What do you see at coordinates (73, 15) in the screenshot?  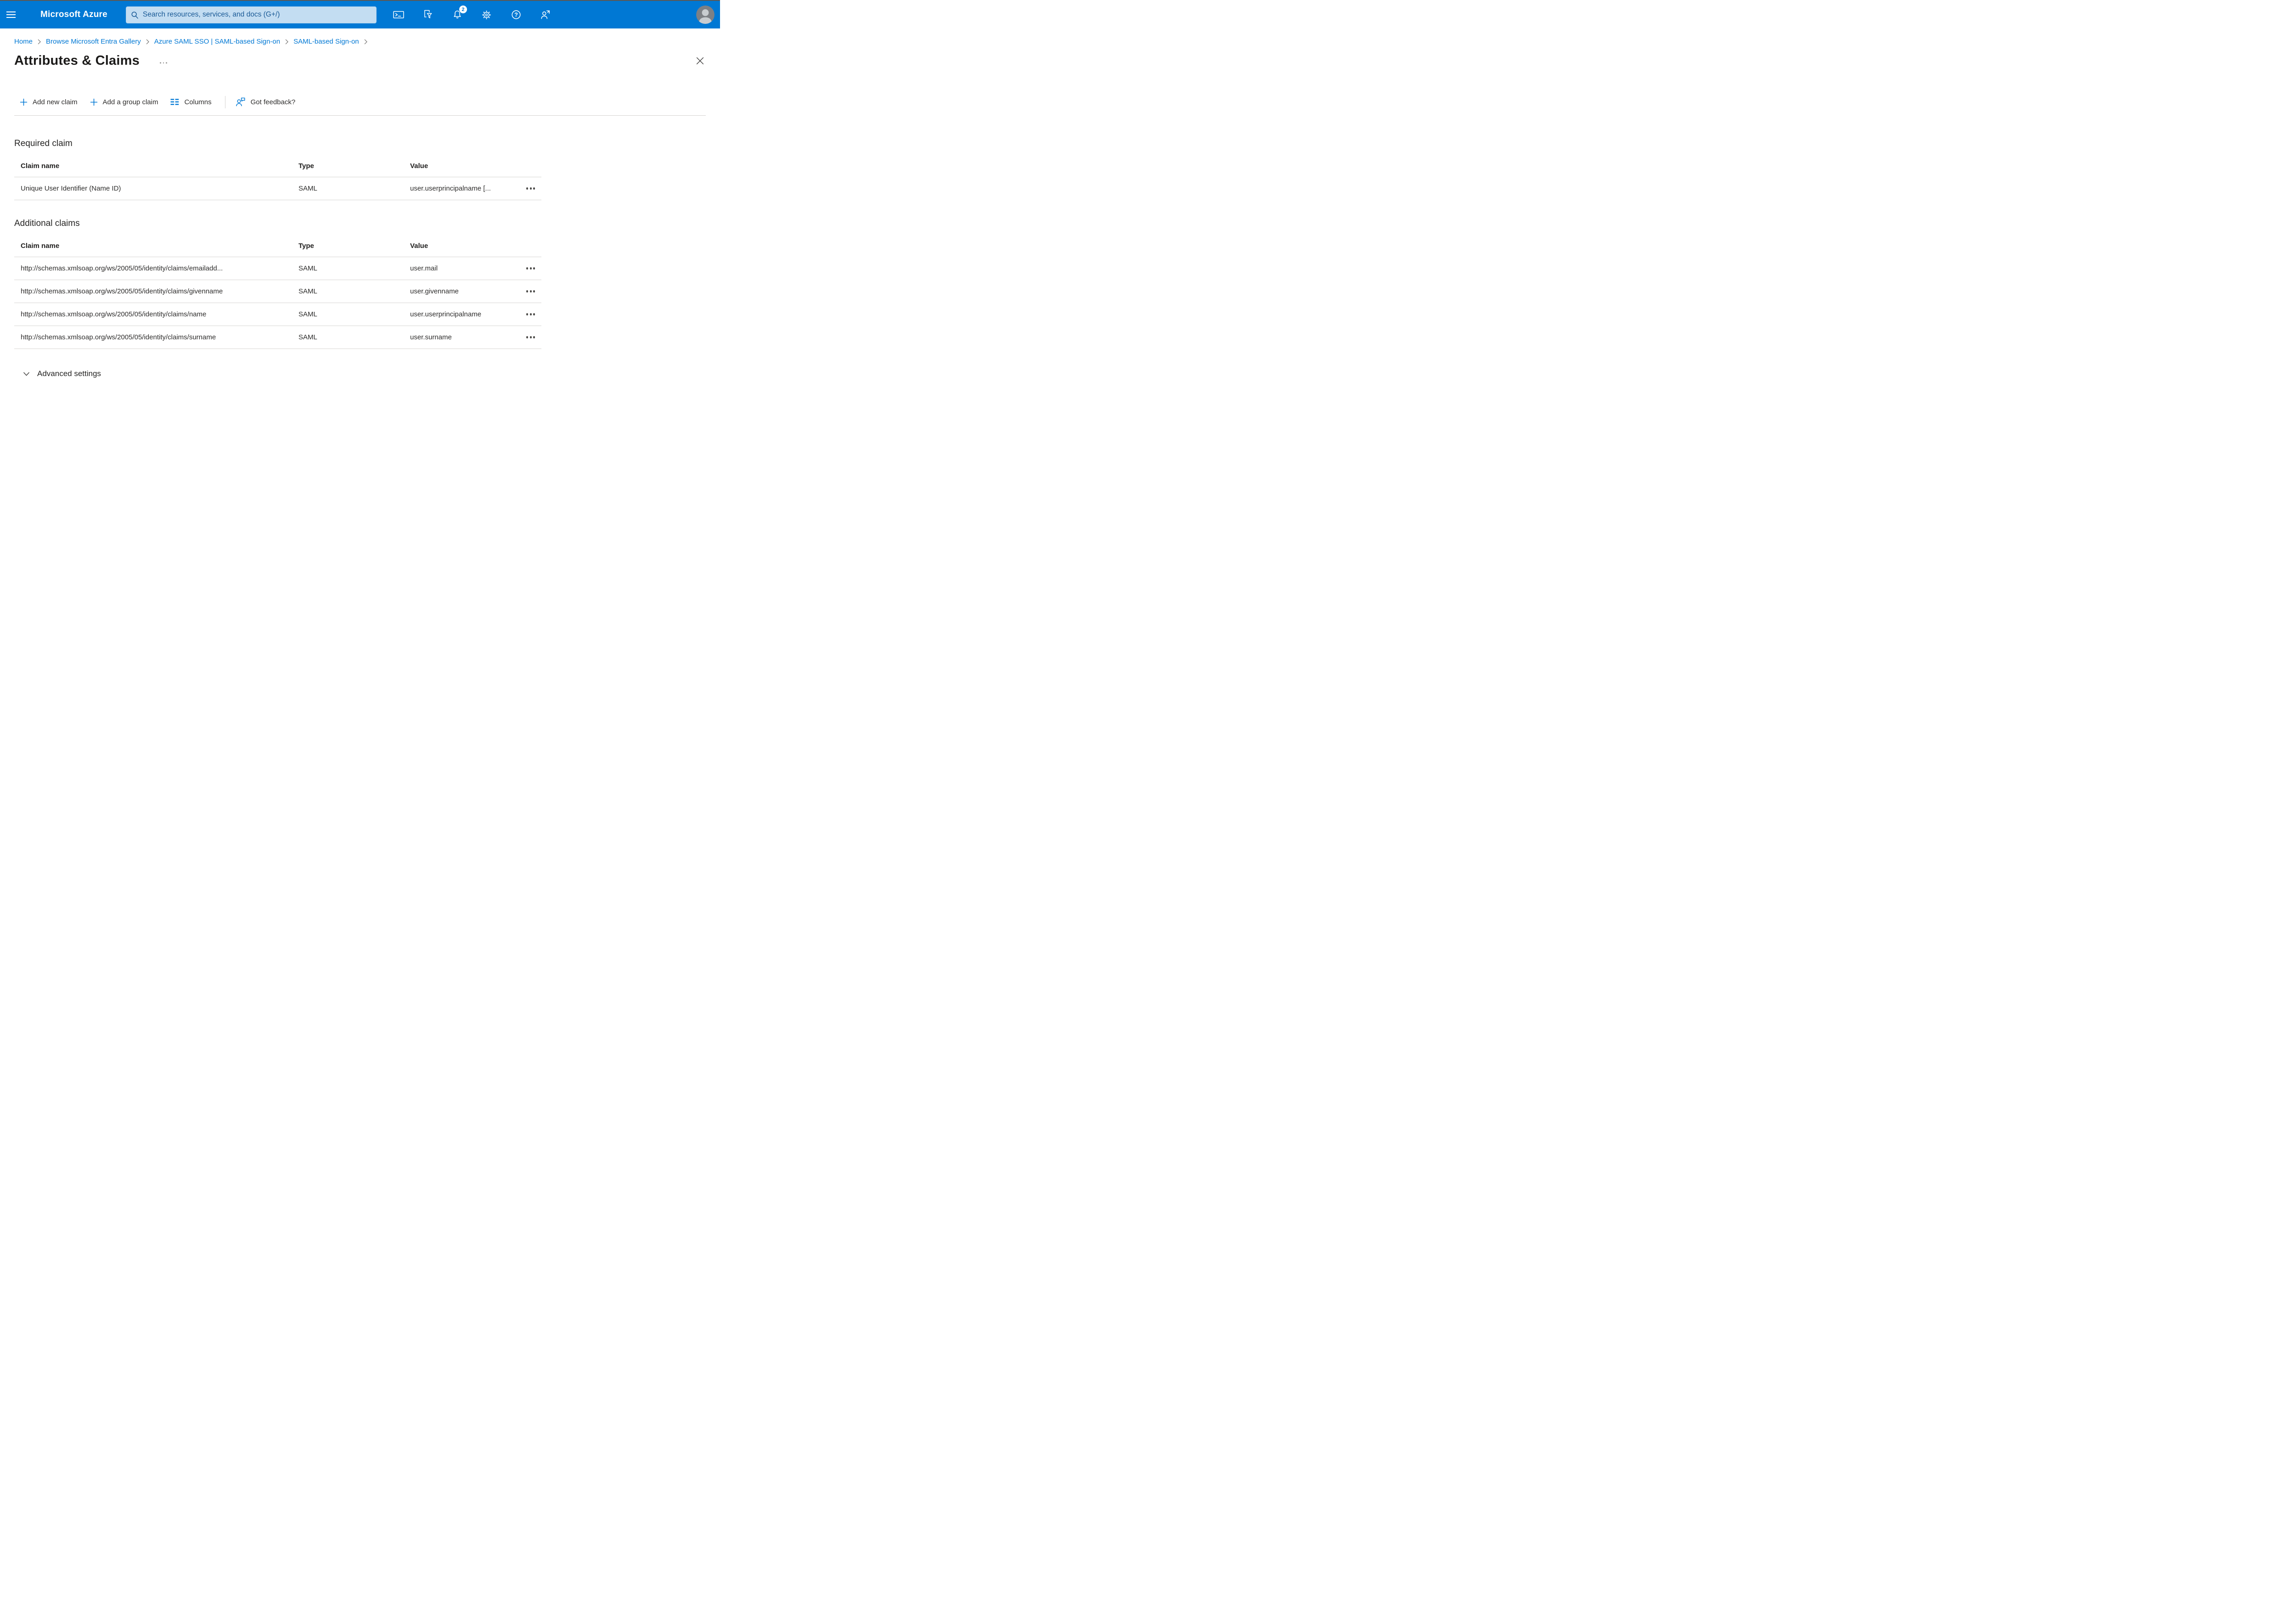 I see `brand-title: Microsoft Azure` at bounding box center [73, 15].